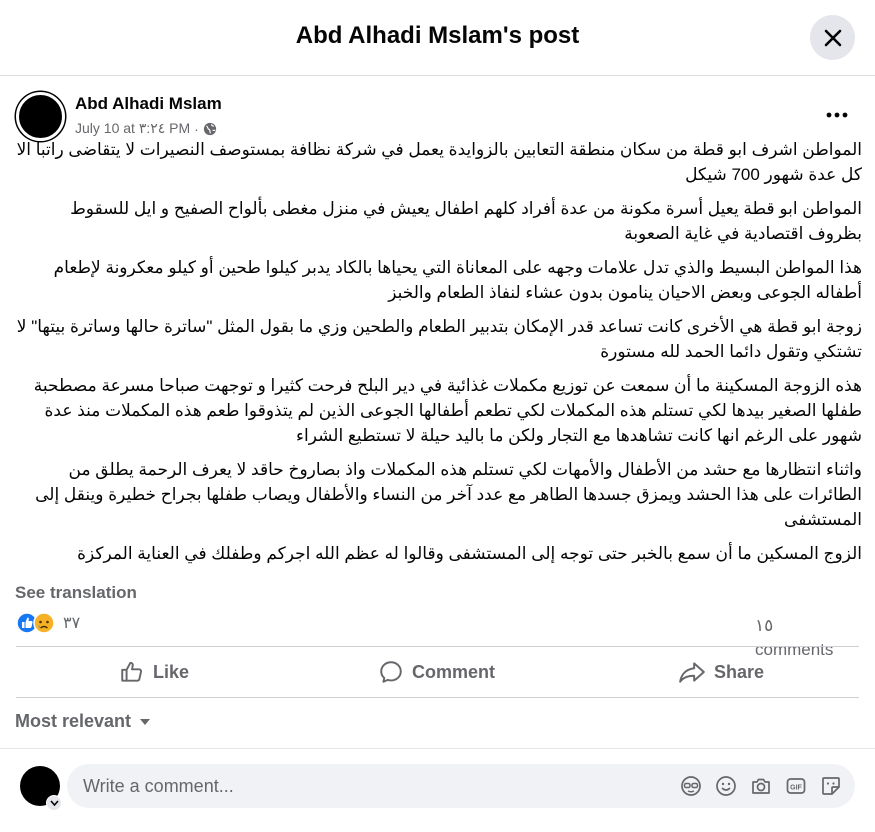 The image size is (875, 832). I want to click on comment-label: Comment, so click(454, 671).